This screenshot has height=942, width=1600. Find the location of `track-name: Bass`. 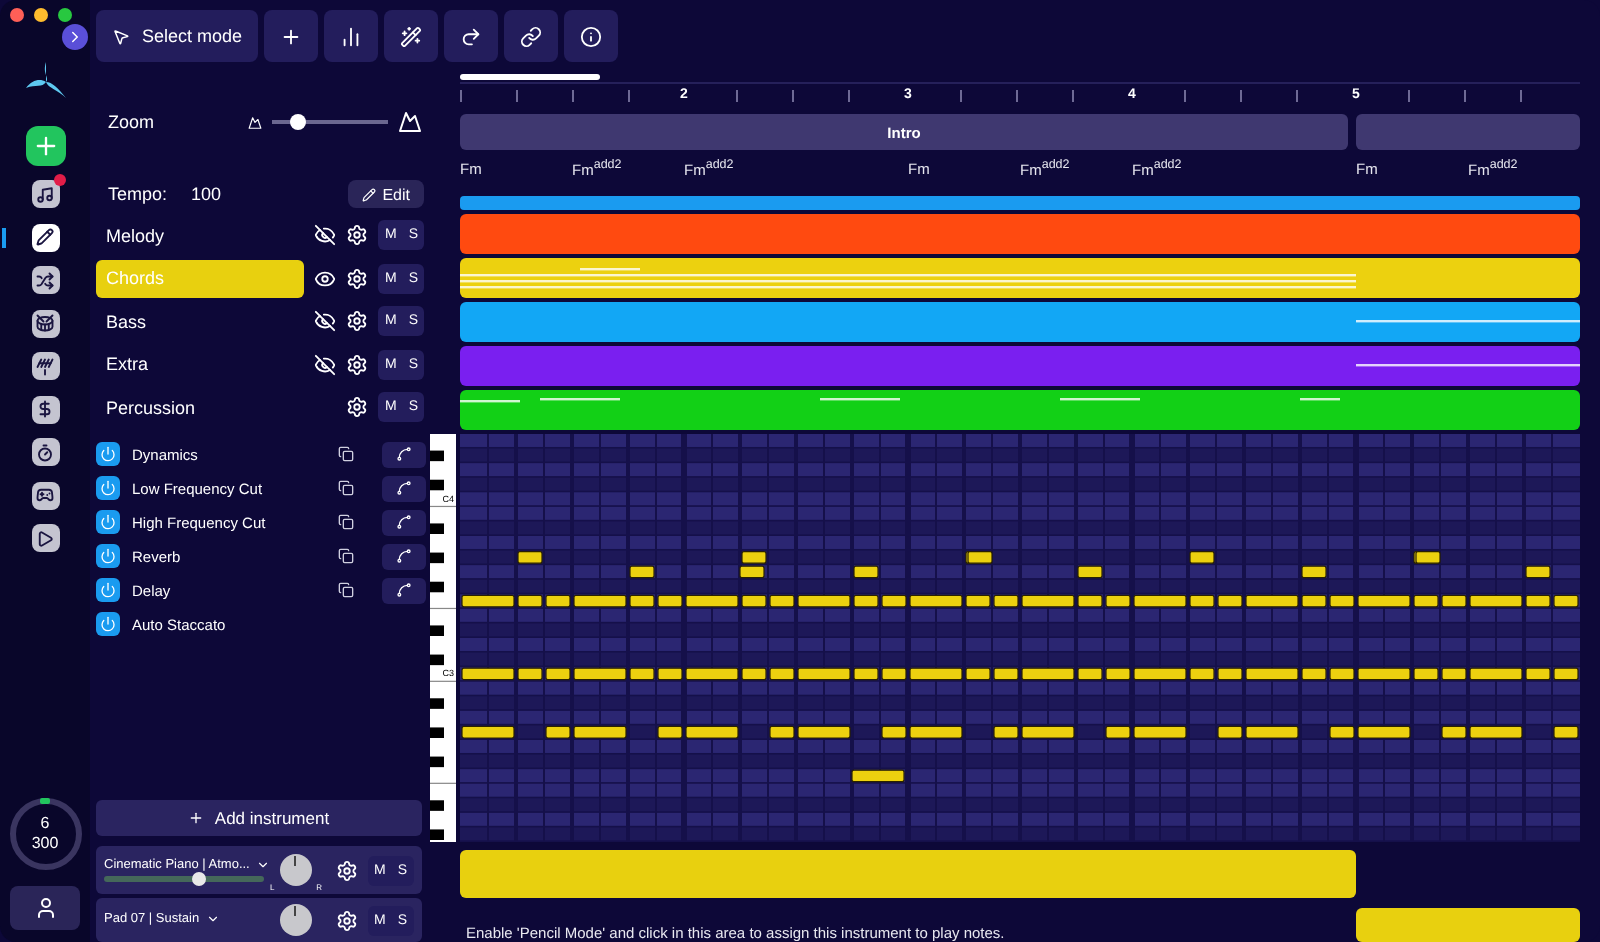

track-name: Bass is located at coordinates (200, 321).